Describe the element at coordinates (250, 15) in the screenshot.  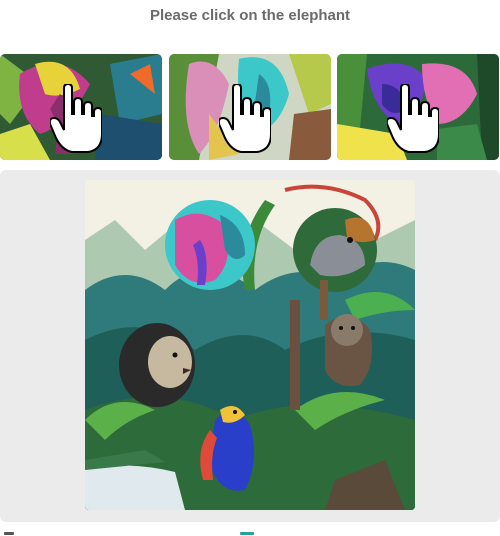
I see `captcha-instruction: Please click on the elephant` at that location.